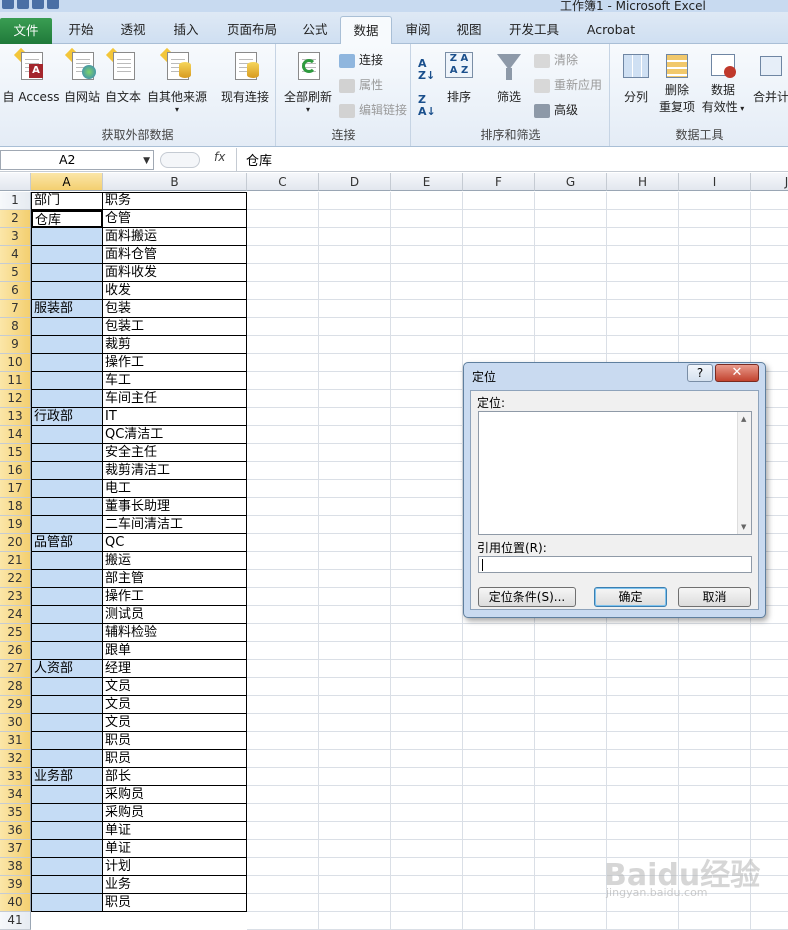 This screenshot has width=788, height=930. What do you see at coordinates (366, 30) in the screenshot?
I see `tab-6: 数据` at bounding box center [366, 30].